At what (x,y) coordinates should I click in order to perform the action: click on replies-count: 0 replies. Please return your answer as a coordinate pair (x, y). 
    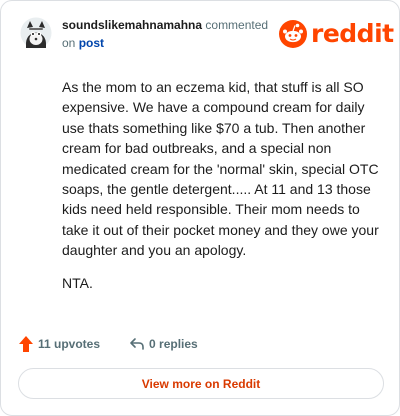
    Looking at the image, I should click on (173, 344).